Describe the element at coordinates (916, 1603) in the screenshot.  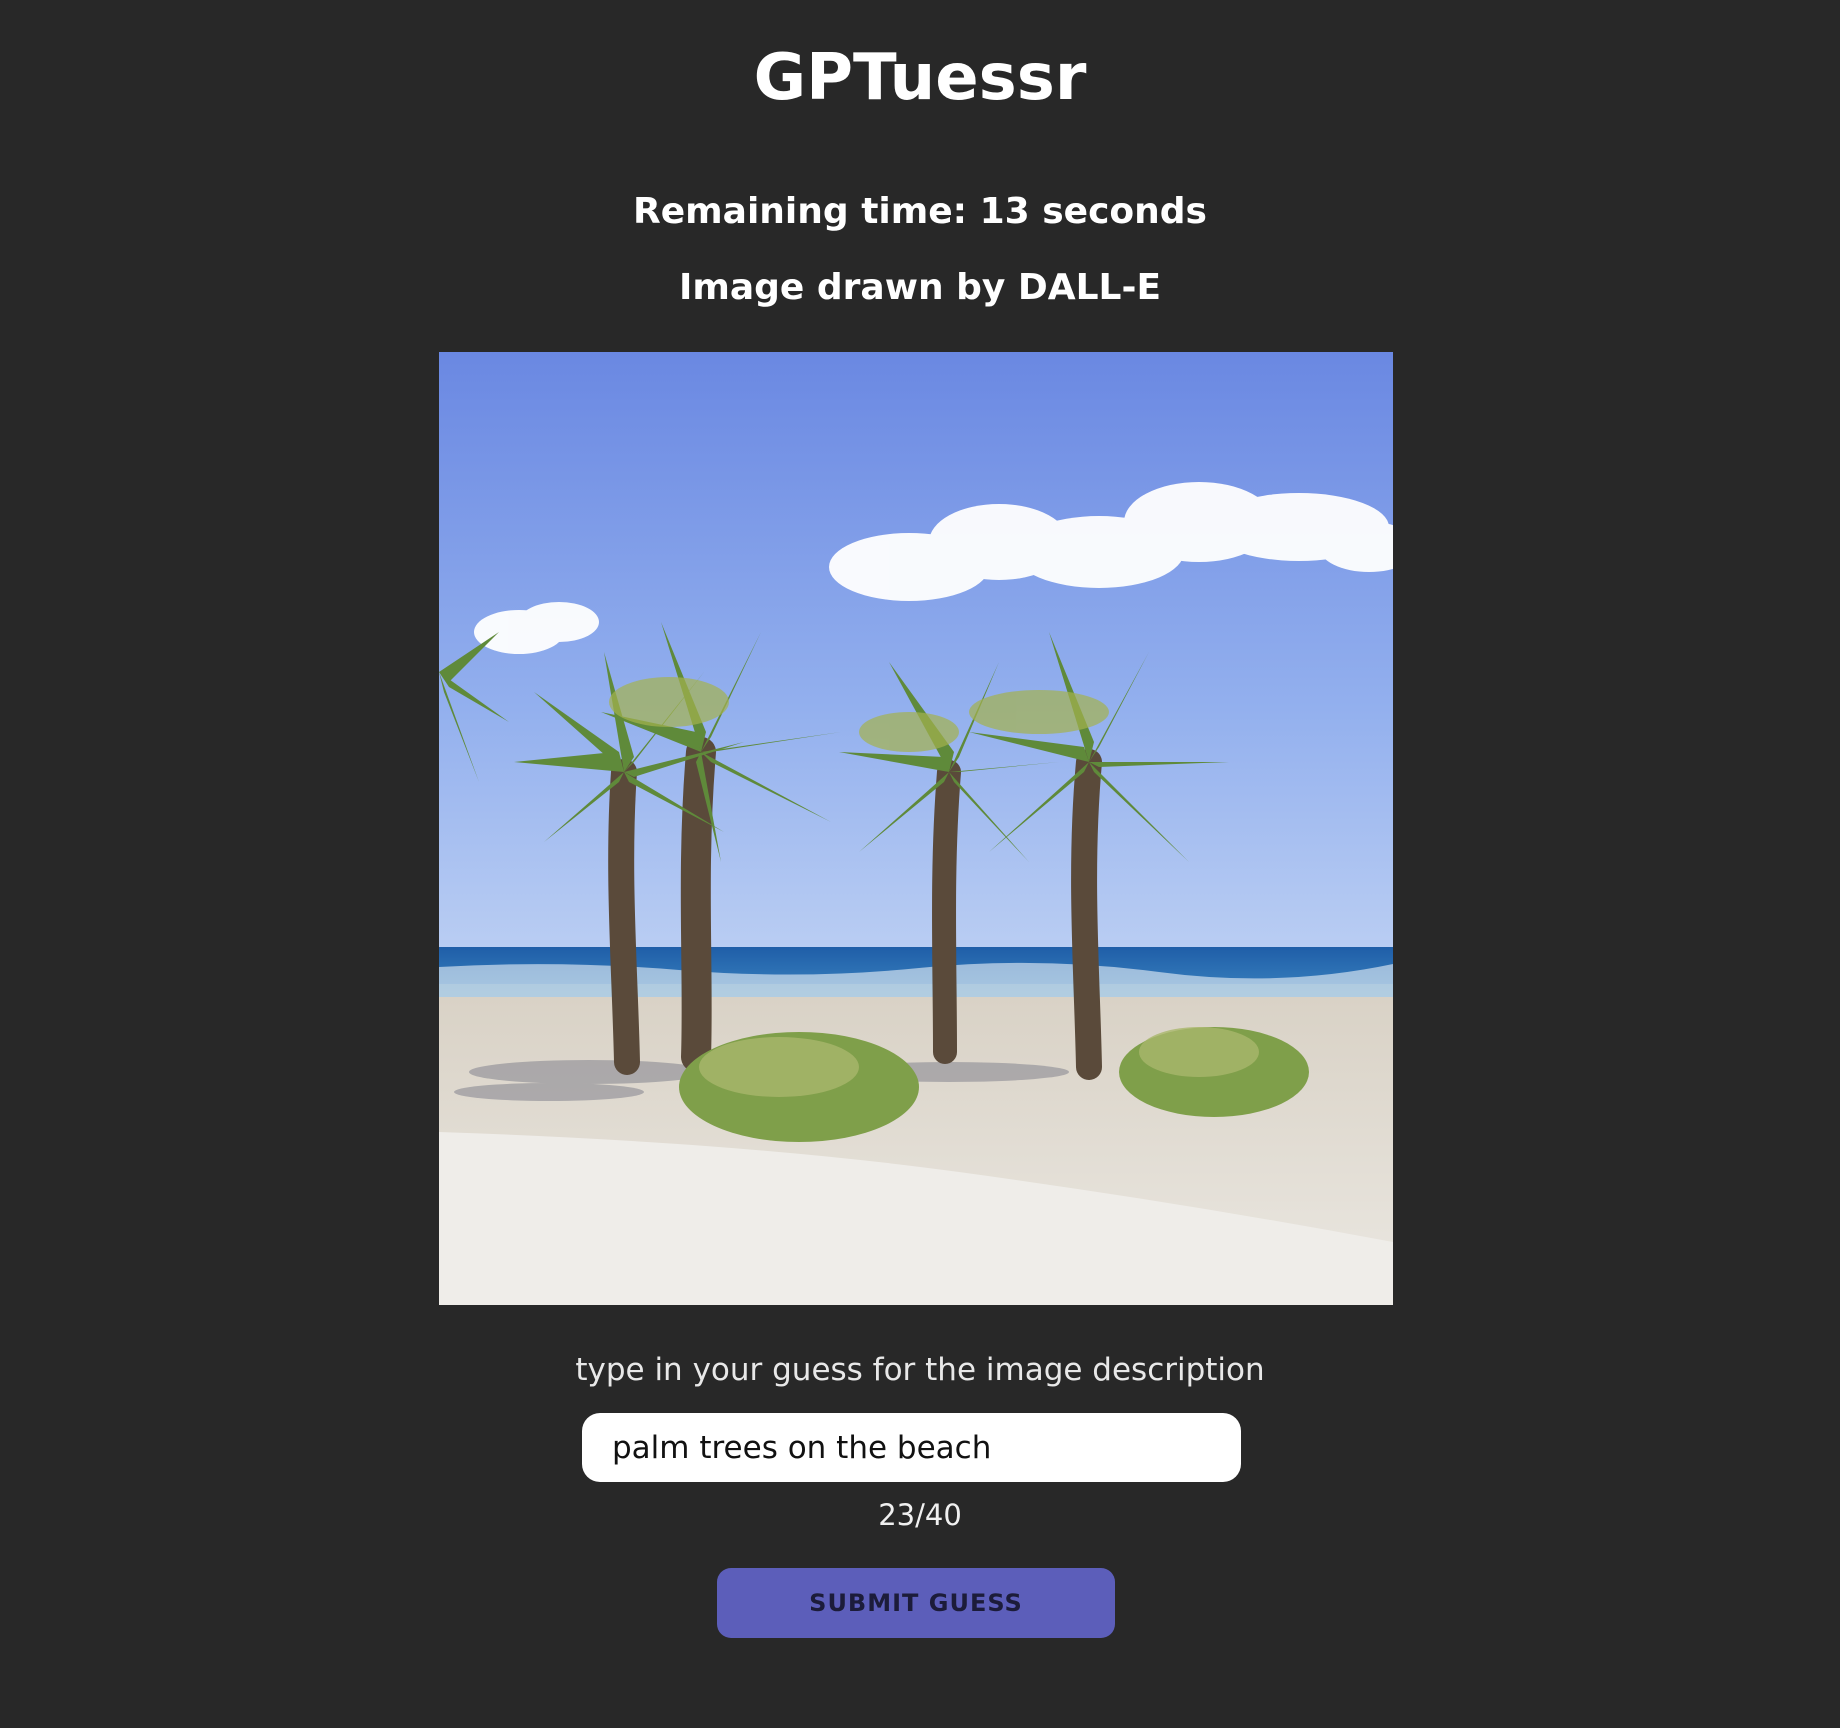
I see `submit-guess-button: SUBMIT GUESS` at that location.